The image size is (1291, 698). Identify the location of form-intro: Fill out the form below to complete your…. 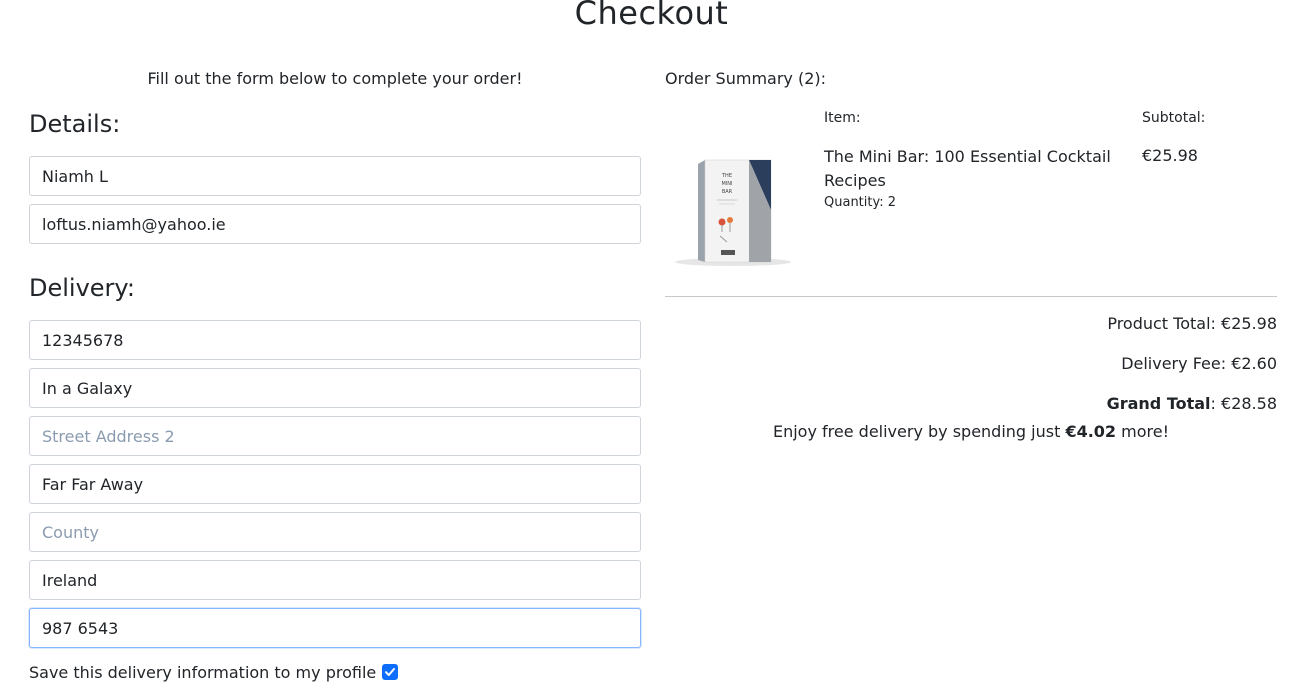
(335, 78).